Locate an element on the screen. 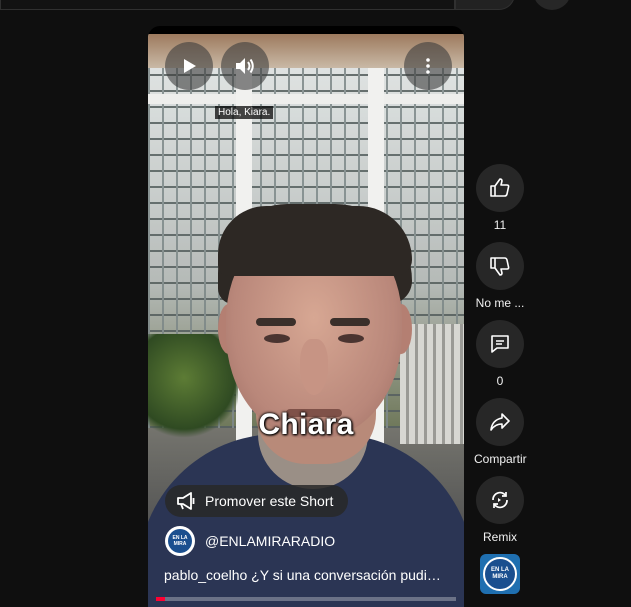  remix-action: Remix is located at coordinates (500, 510).